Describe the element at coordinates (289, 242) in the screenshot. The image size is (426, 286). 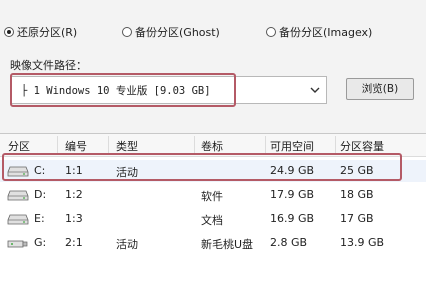
I see `cell-free-space: 2.8 GB` at that location.